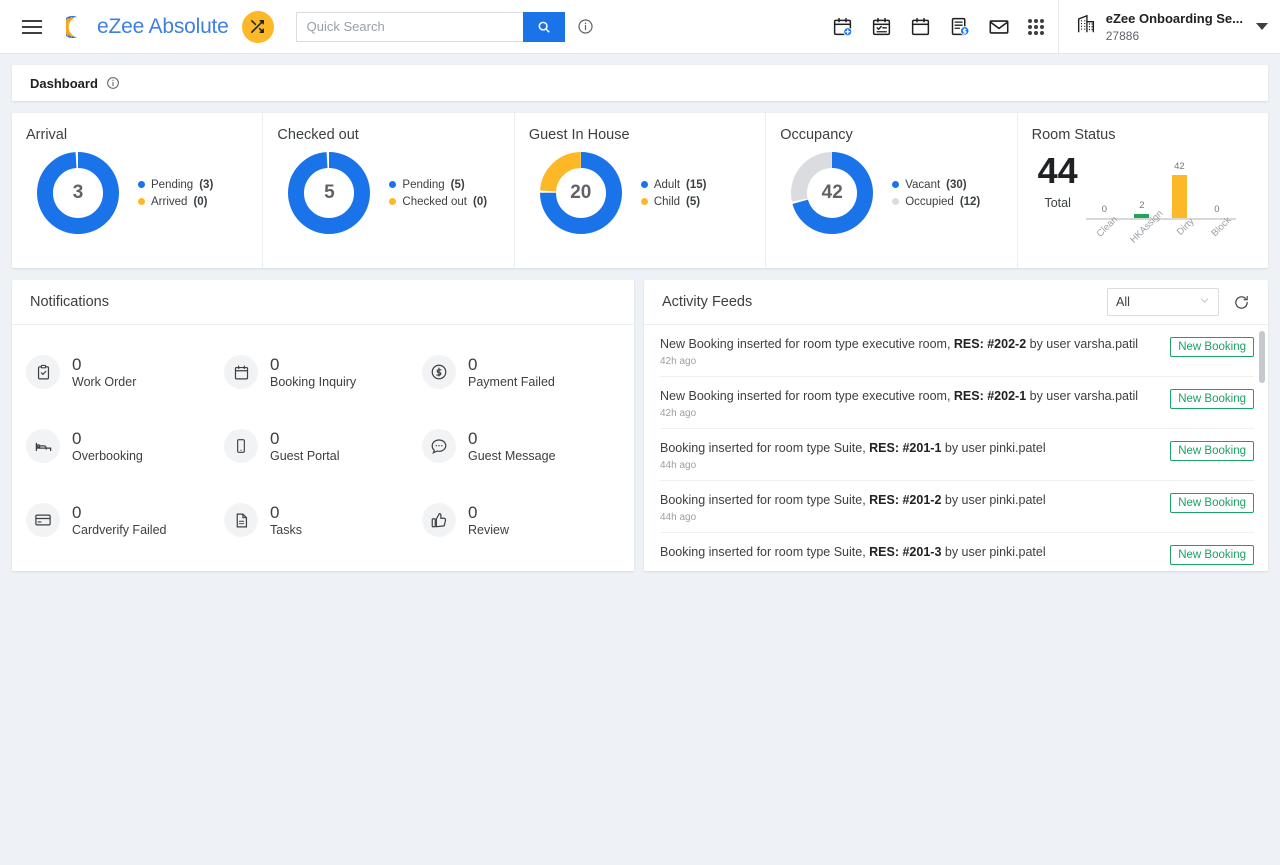  What do you see at coordinates (137, 190) in the screenshot?
I see `stat-card-arrival: Arrival 3 Pending (3) Arrived (0)` at bounding box center [137, 190].